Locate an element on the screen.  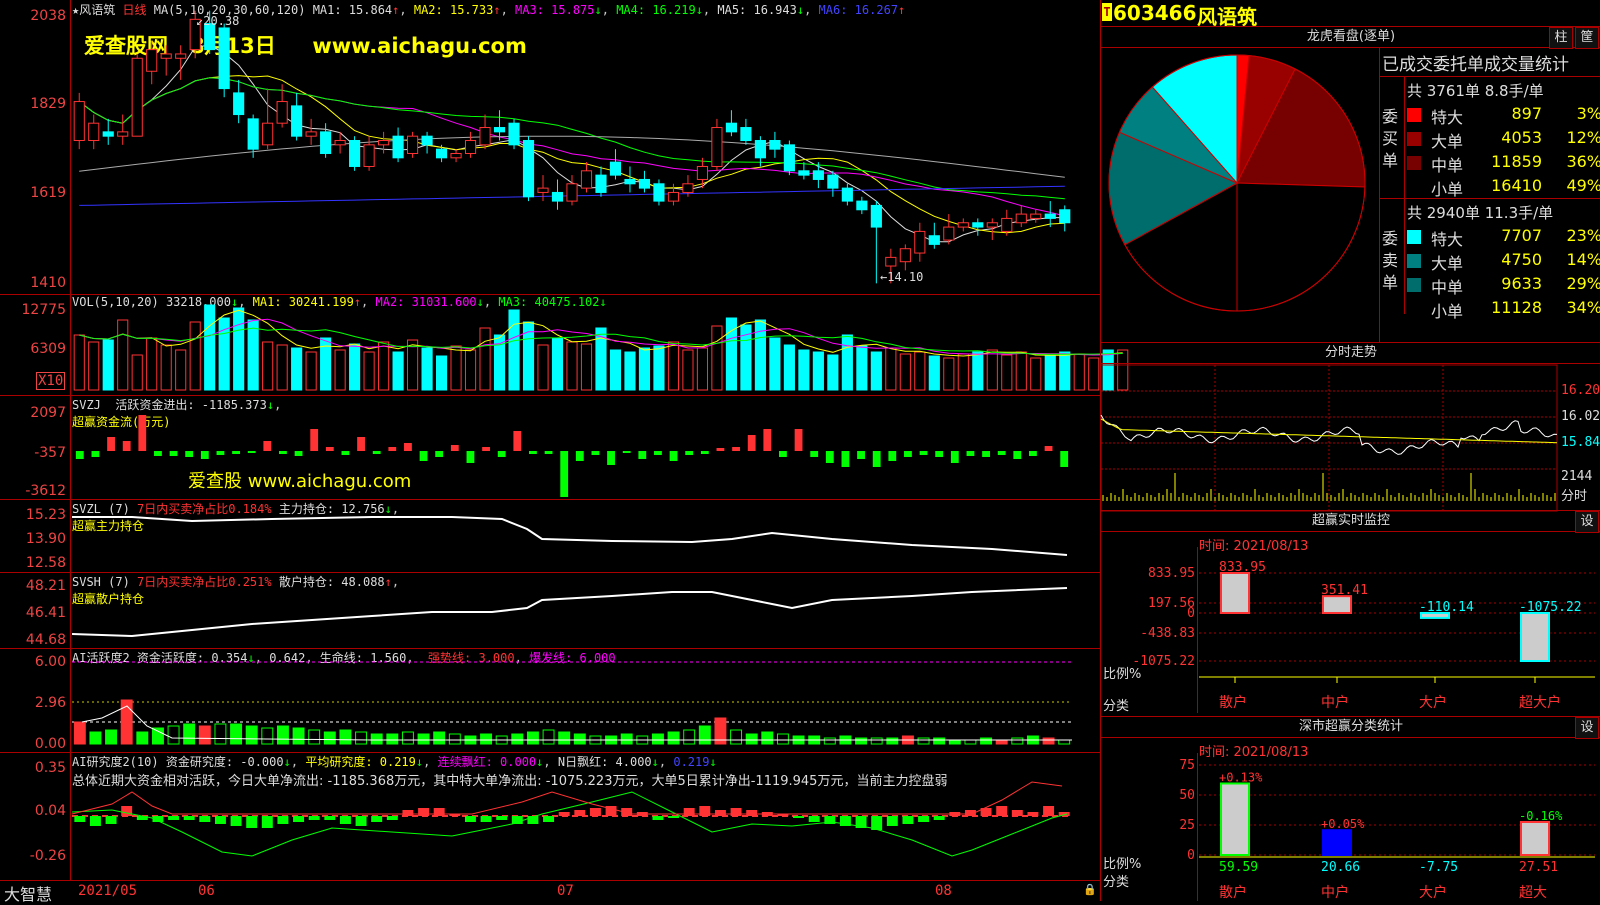
szstat-y-label: 75 is located at coordinates (1187, 765).